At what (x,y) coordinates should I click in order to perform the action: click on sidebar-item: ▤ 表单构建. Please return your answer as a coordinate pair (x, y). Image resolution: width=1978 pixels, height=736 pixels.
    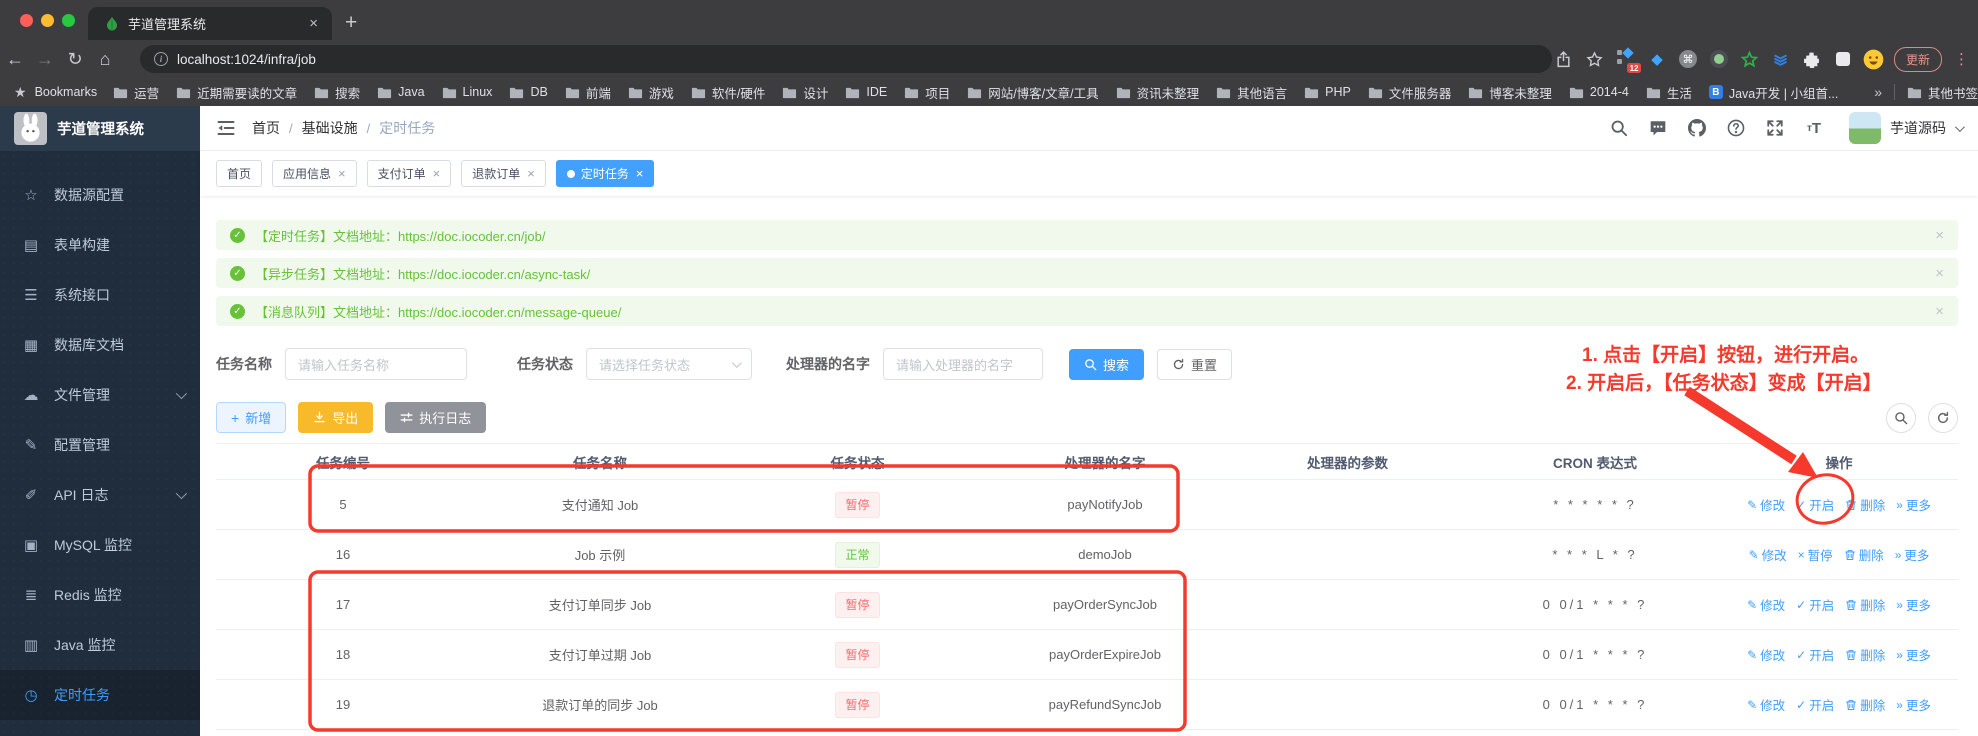
    Looking at the image, I should click on (100, 245).